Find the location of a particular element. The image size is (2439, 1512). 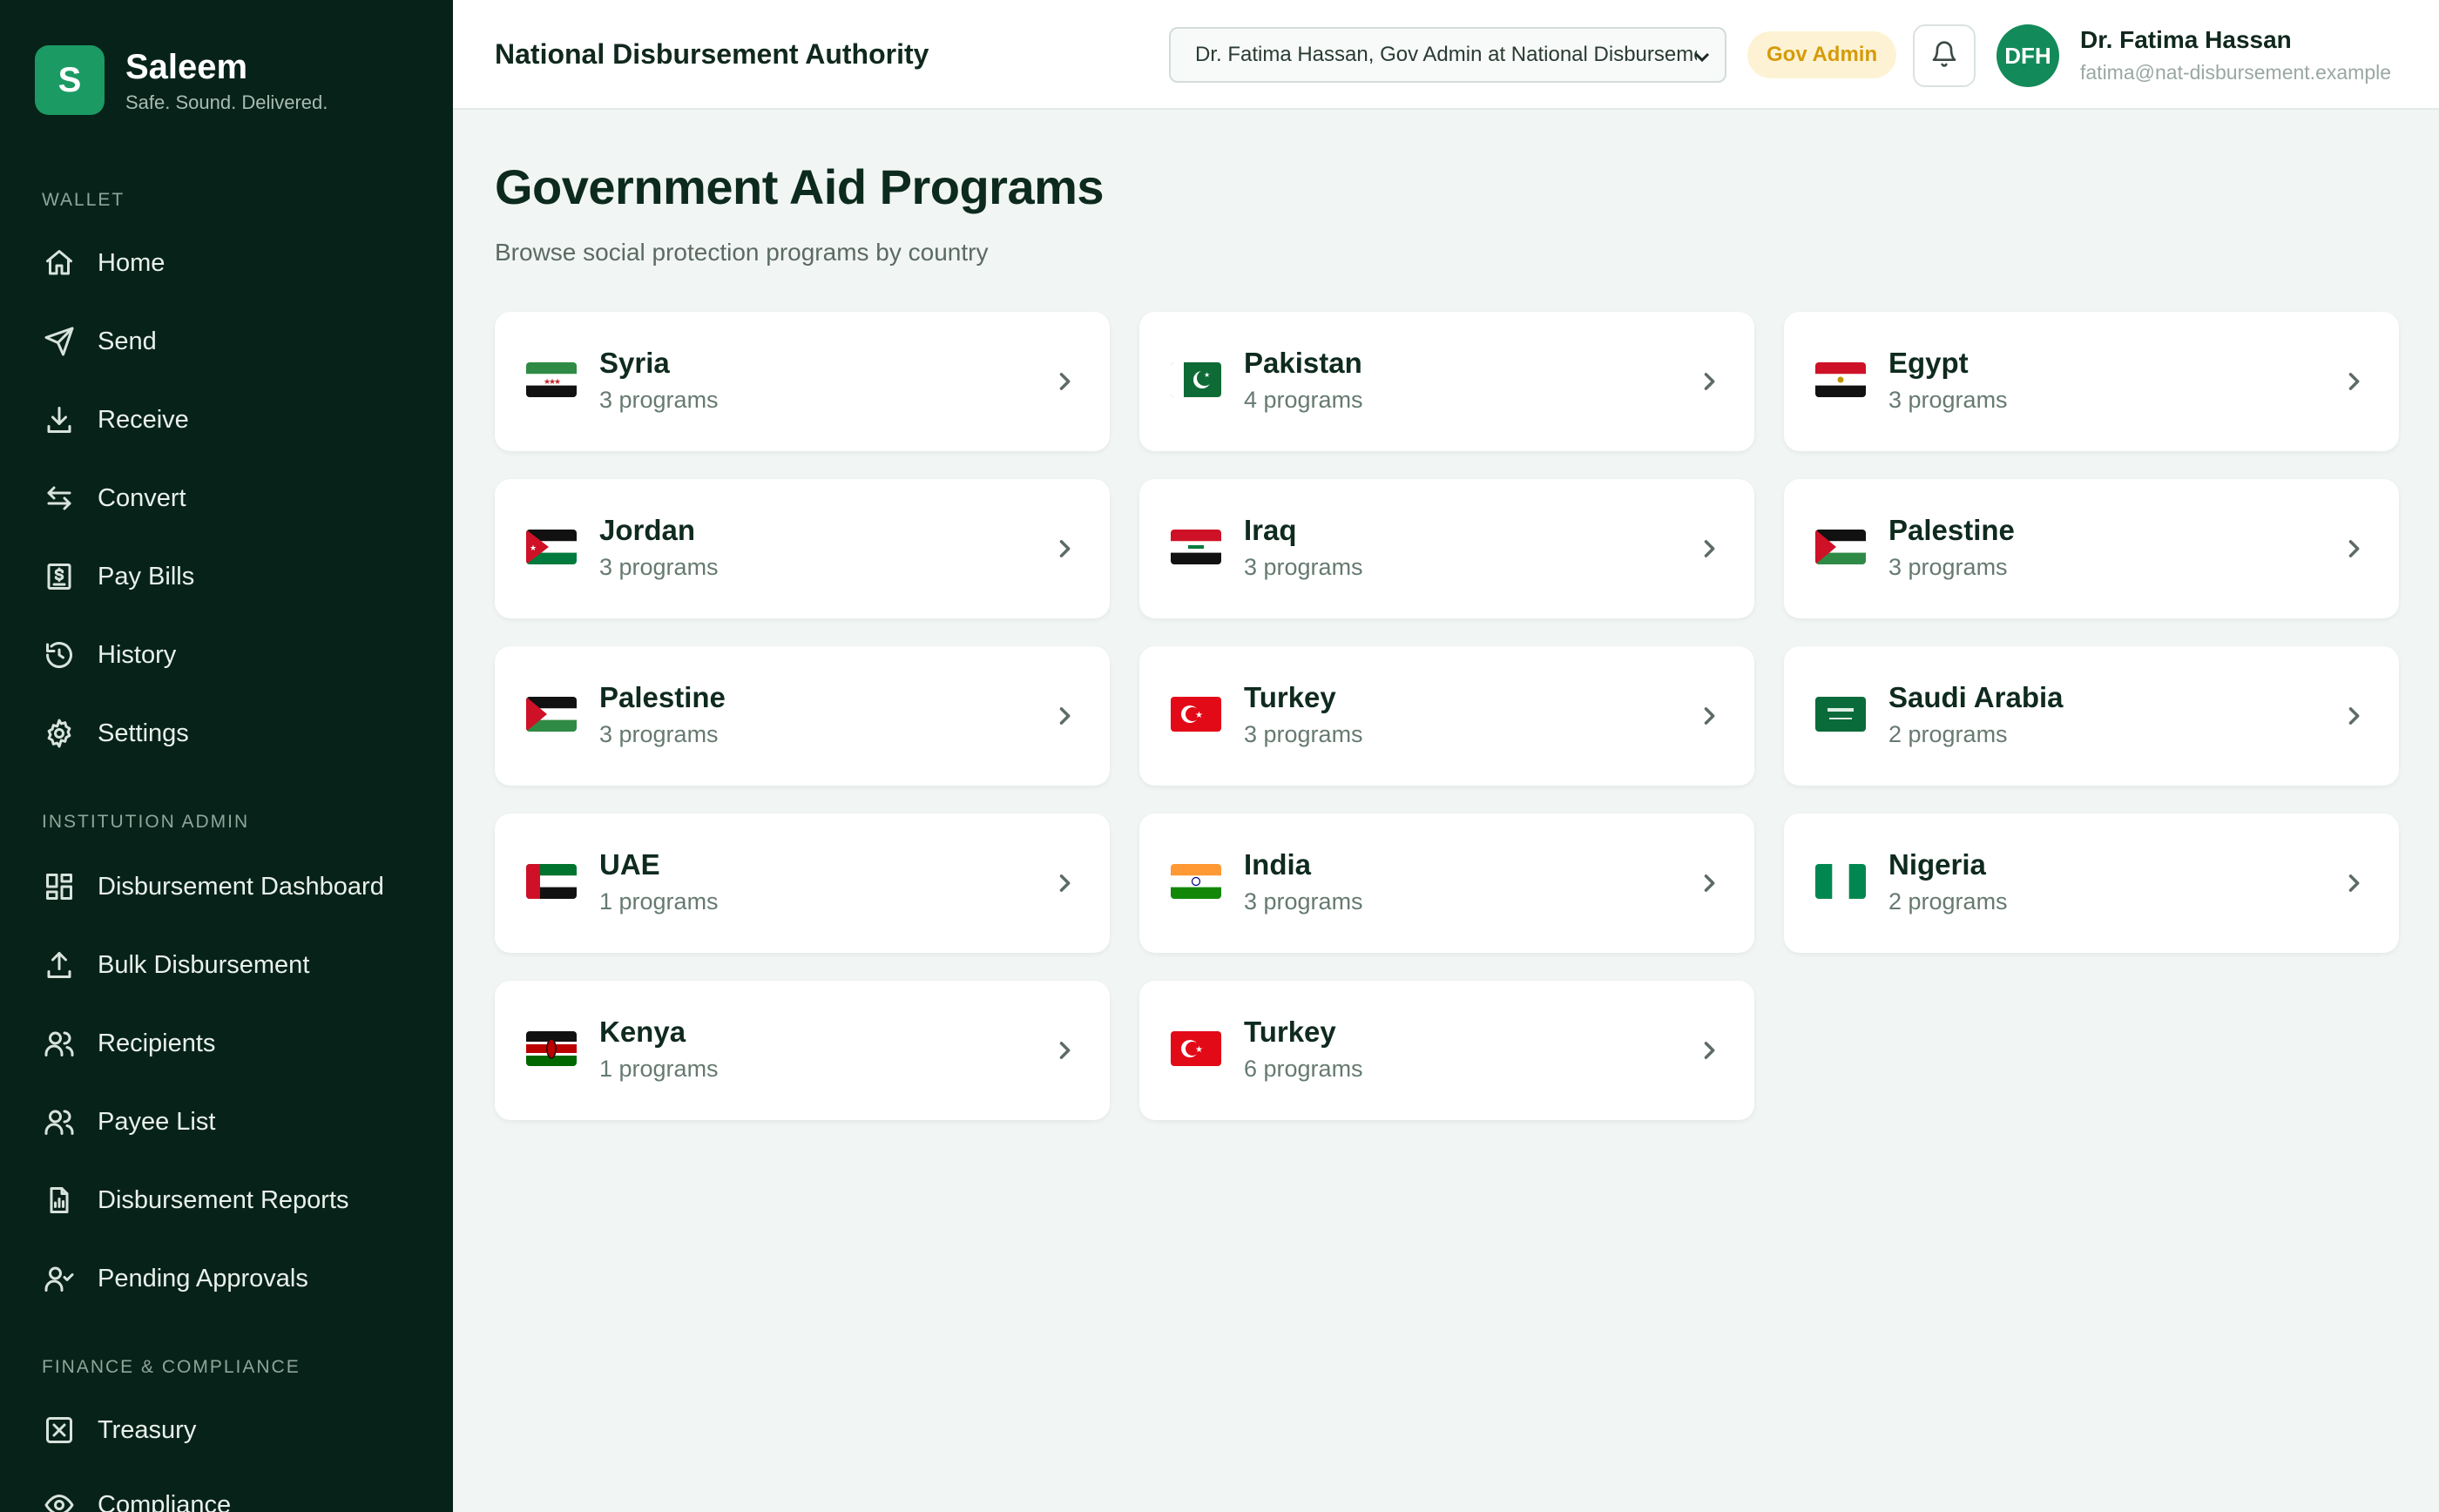

sidebar-item-label: Treasury is located at coordinates (147, 1429).